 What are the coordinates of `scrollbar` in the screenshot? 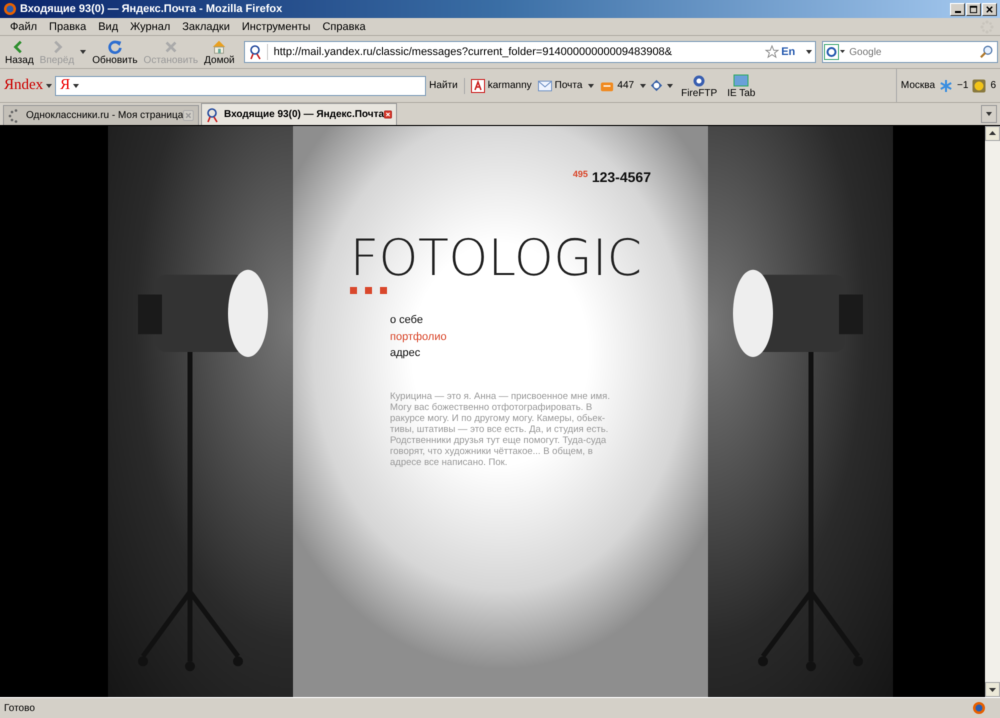 It's located at (992, 411).